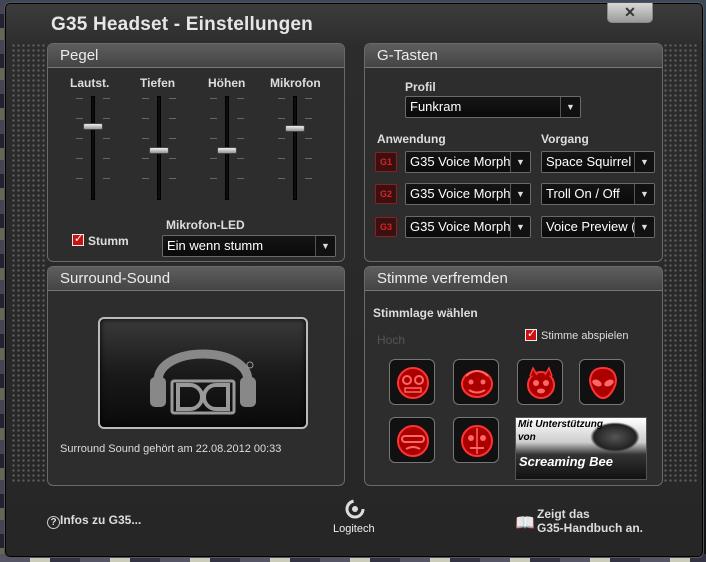 This screenshot has height=562, width=706. I want to click on slider-label-volume: Lautst., so click(90, 83).